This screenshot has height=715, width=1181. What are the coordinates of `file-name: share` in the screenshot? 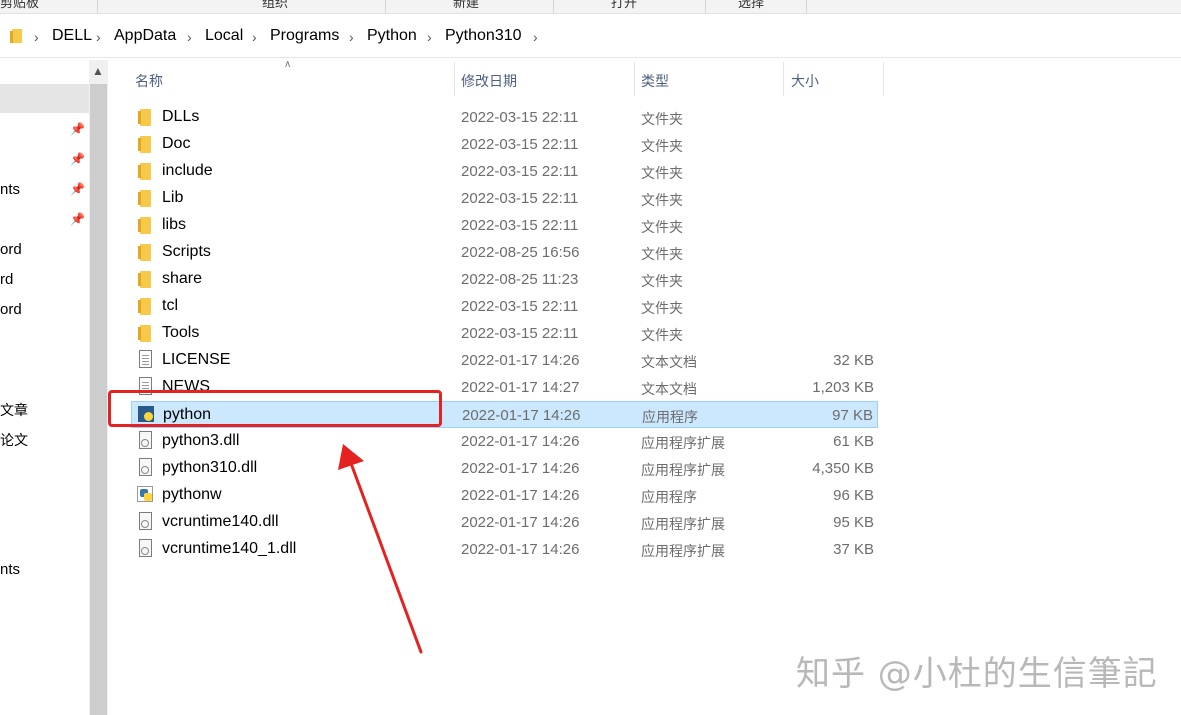 It's located at (182, 278).